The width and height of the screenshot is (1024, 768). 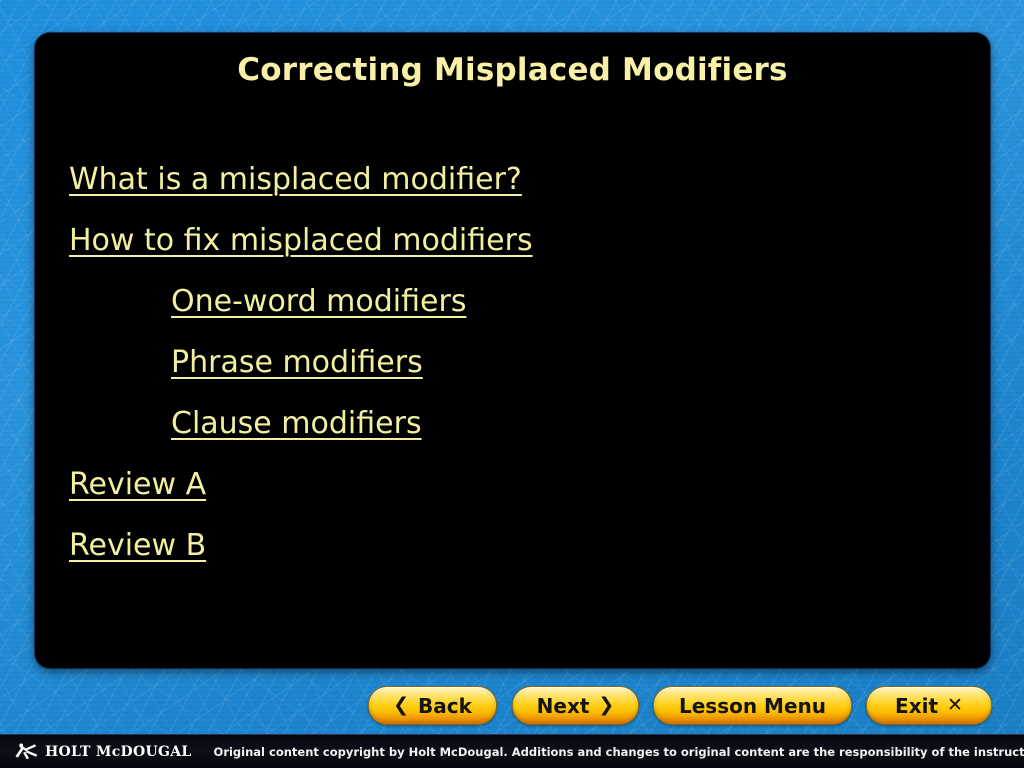 I want to click on chevron-left-icon: ❮, so click(x=401, y=705).